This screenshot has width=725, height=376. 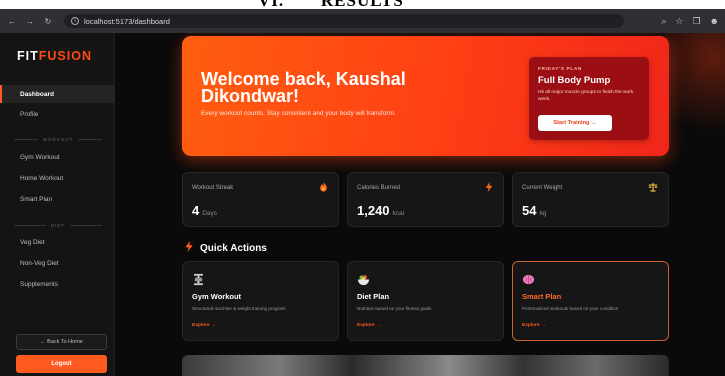 What do you see at coordinates (425, 199) in the screenshot?
I see `stat-card-calories-burned: Calories Burned 1,240 kcal` at bounding box center [425, 199].